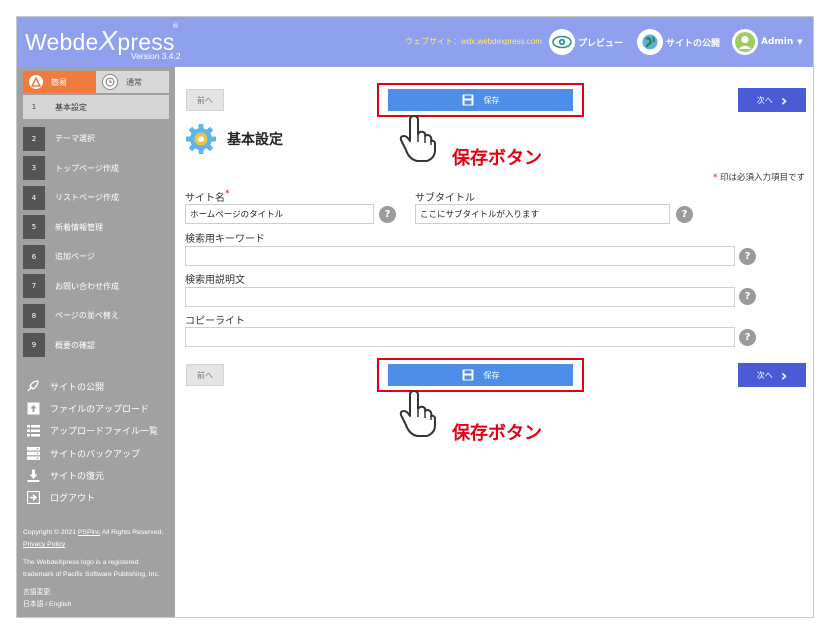 This screenshot has height=634, width=830. Describe the element at coordinates (460, 297) in the screenshot. I see `description-input` at that location.